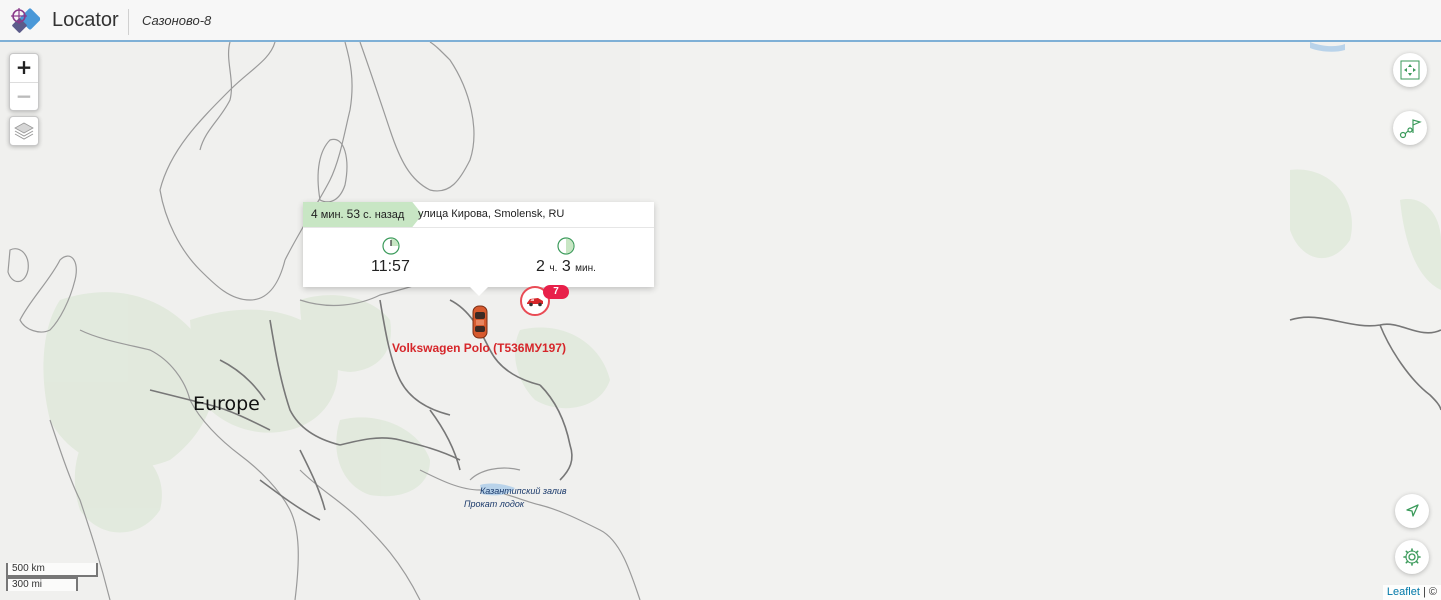 The width and height of the screenshot is (1441, 600). I want to click on popup-divider, so click(478, 227).